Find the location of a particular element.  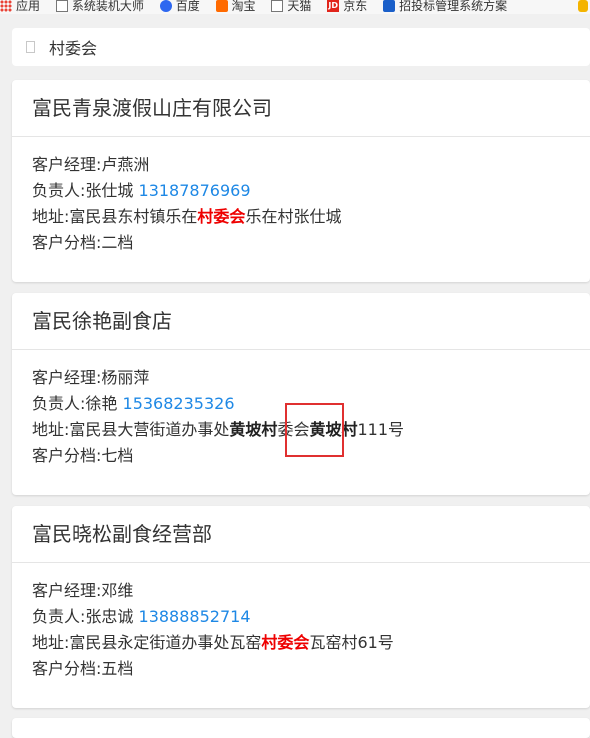

baidu-paw-icon is located at coordinates (165, 6).